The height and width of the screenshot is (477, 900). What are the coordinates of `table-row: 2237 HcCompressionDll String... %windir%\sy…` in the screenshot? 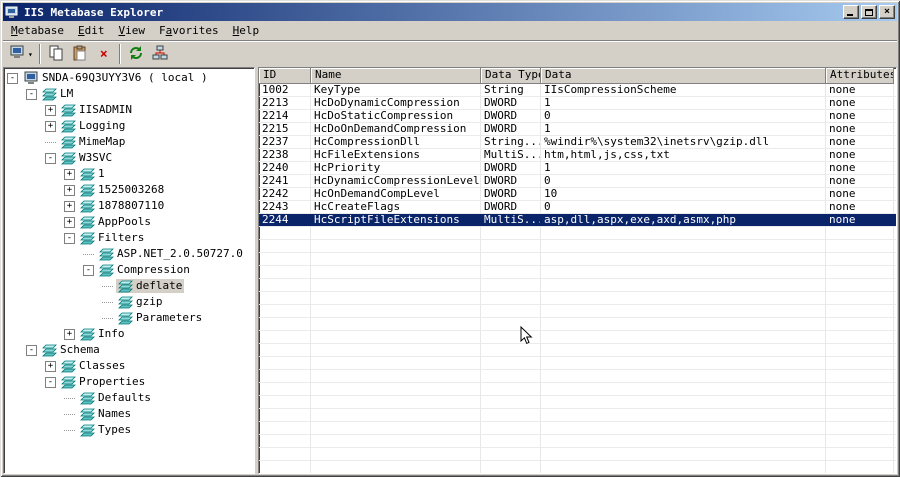 It's located at (577, 142).